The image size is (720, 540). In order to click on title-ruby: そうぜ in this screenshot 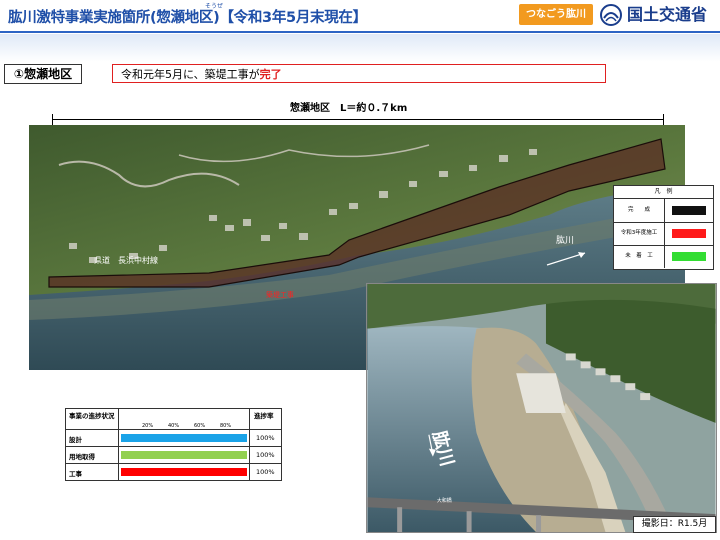, I will do `click(214, 6)`.